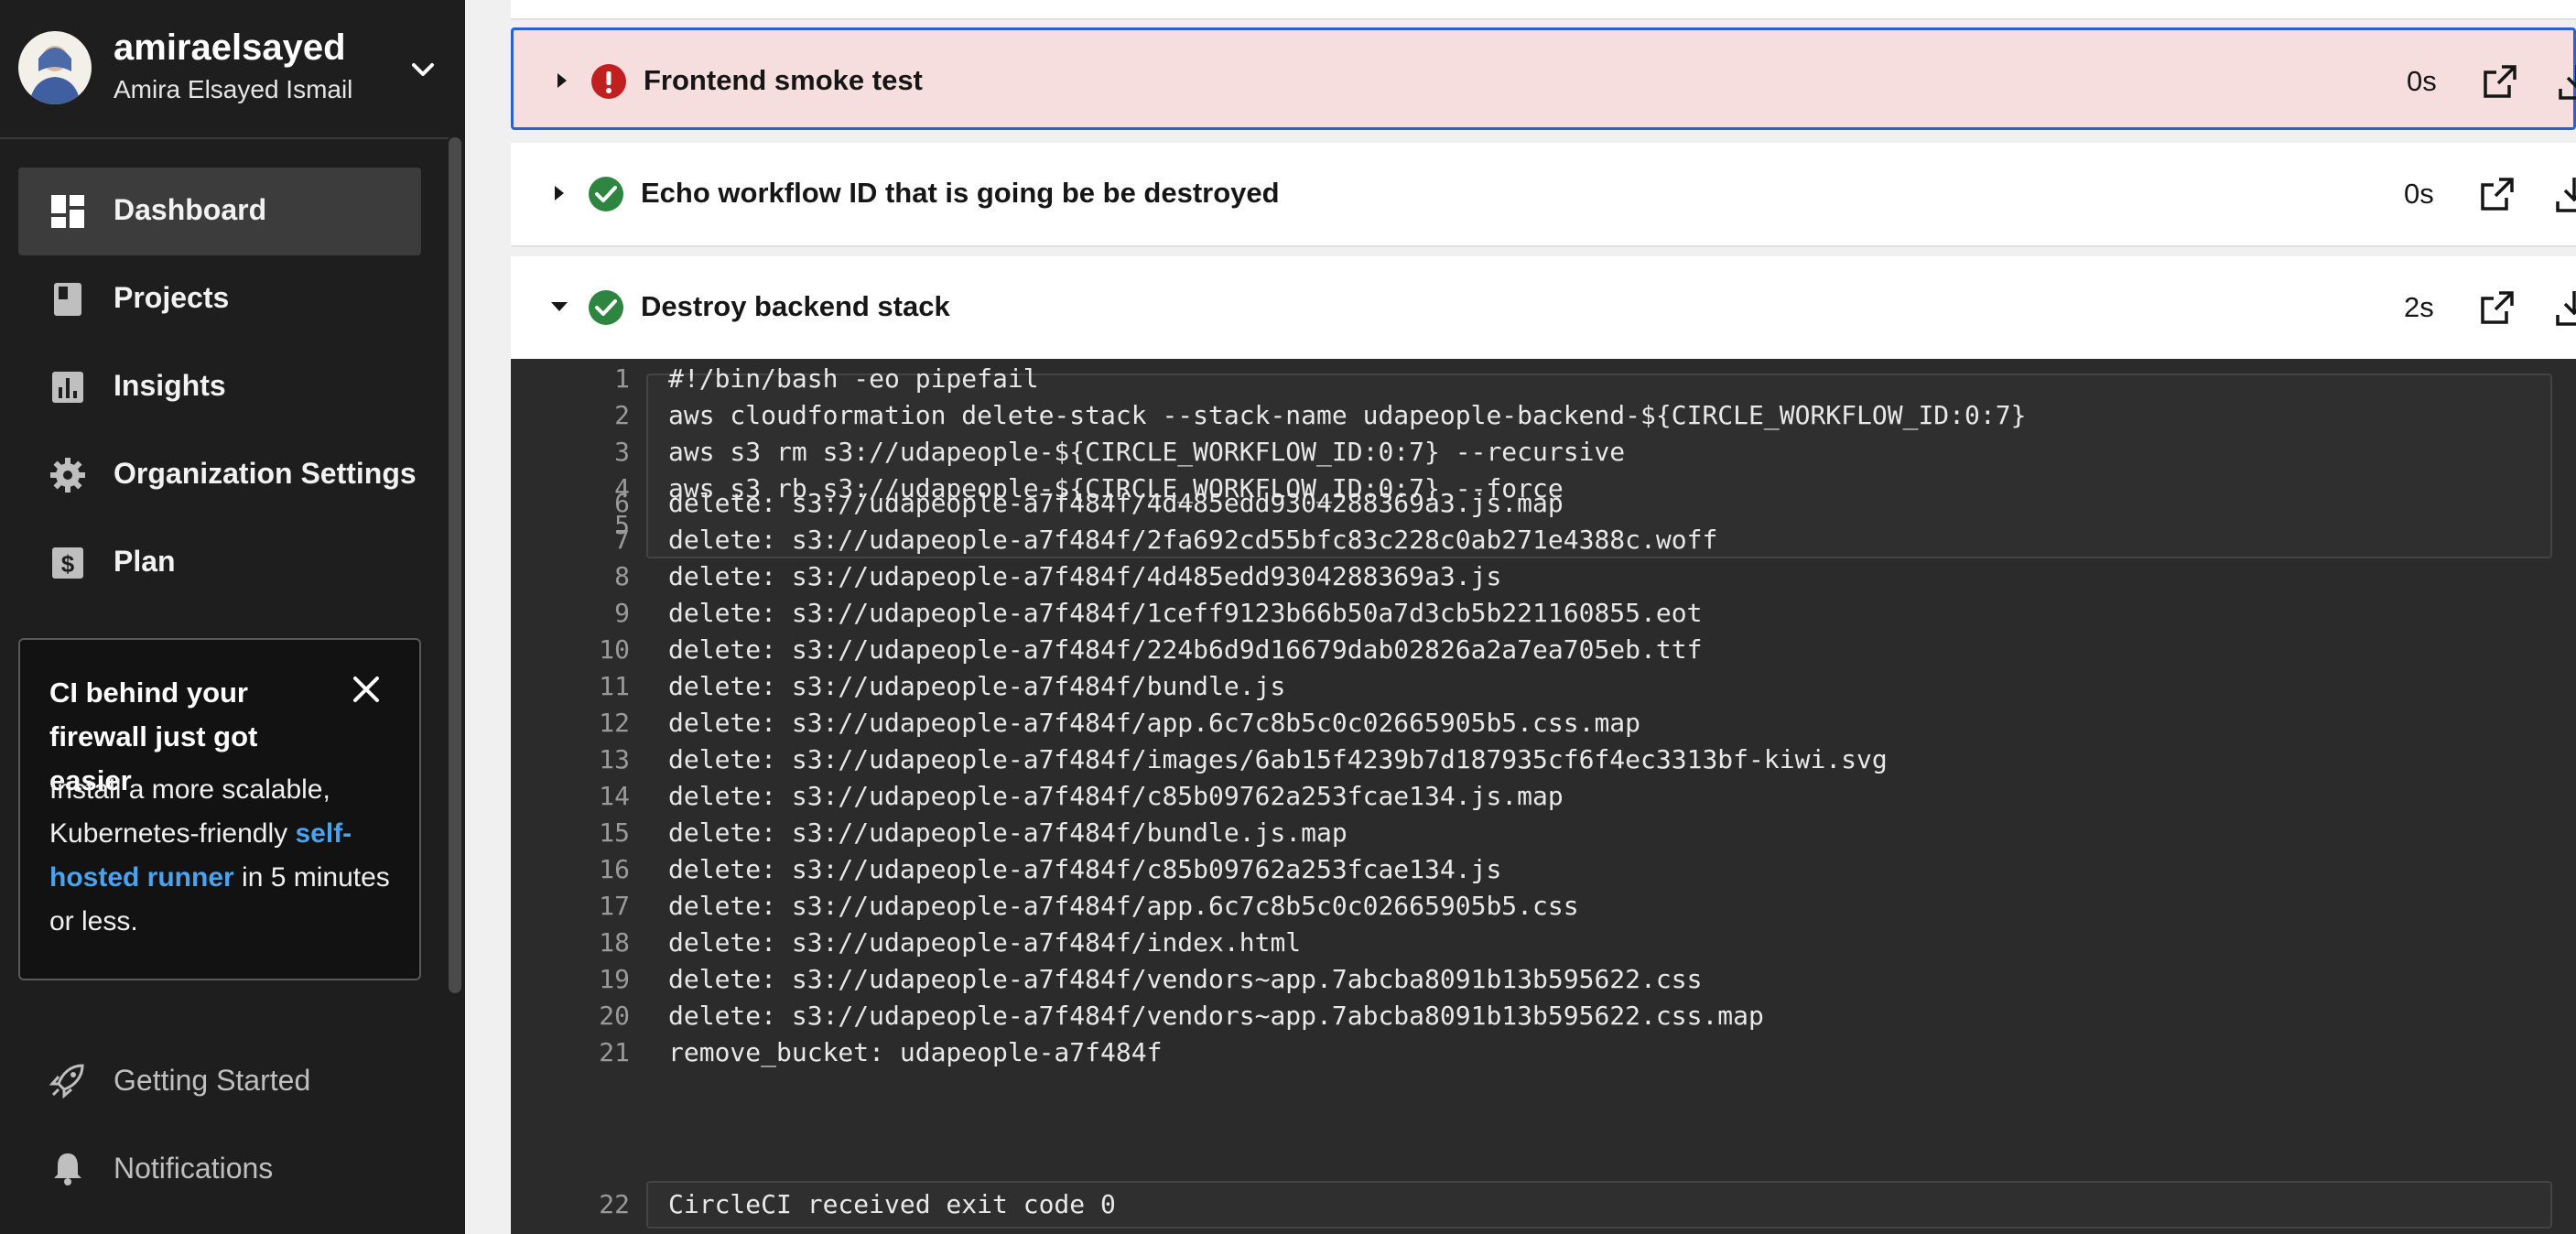  I want to click on close-icon, so click(367, 689).